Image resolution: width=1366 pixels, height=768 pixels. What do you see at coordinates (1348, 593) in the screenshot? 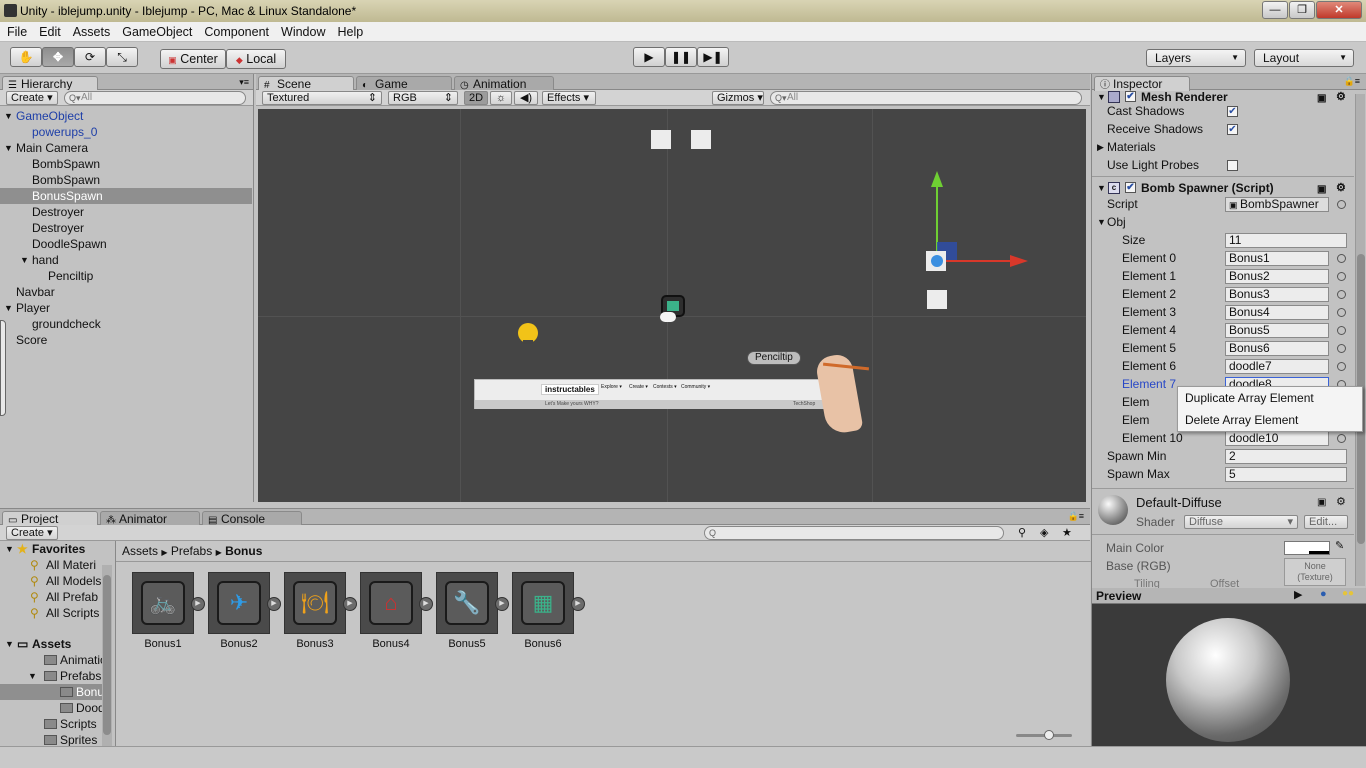
I see `preview-light-icon: ●●` at bounding box center [1348, 593].